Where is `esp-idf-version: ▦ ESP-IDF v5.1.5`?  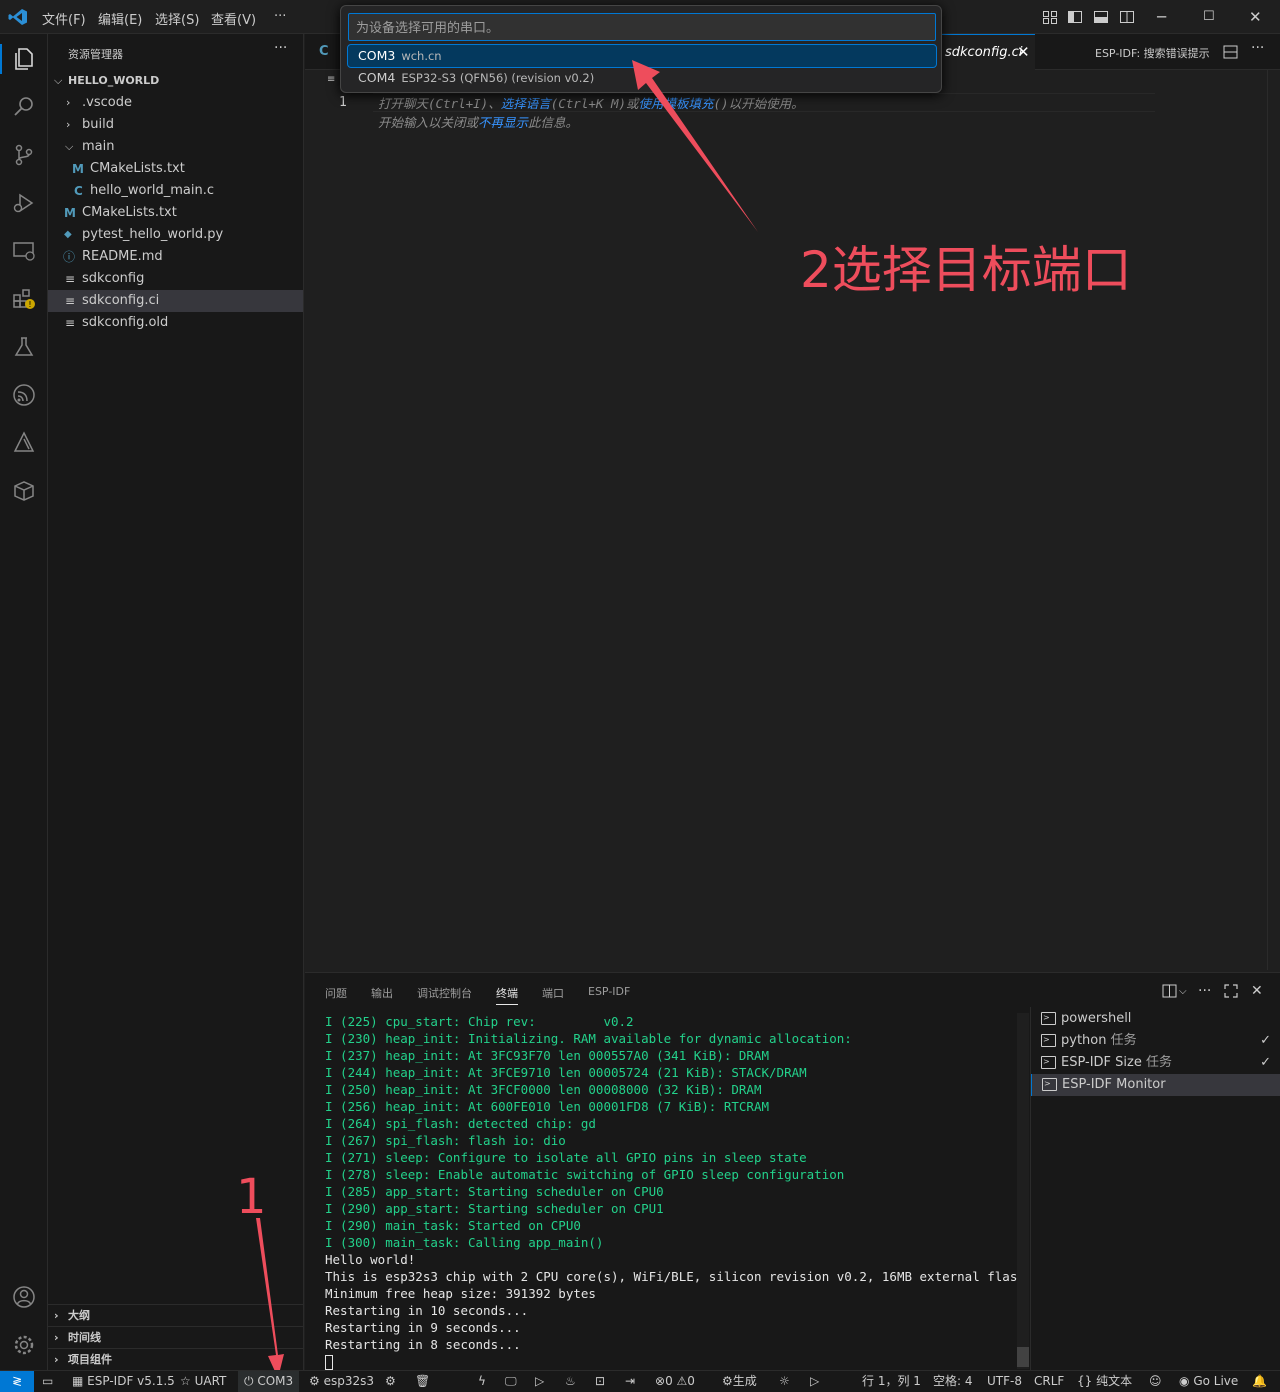 esp-idf-version: ▦ ESP-IDF v5.1.5 is located at coordinates (123, 1381).